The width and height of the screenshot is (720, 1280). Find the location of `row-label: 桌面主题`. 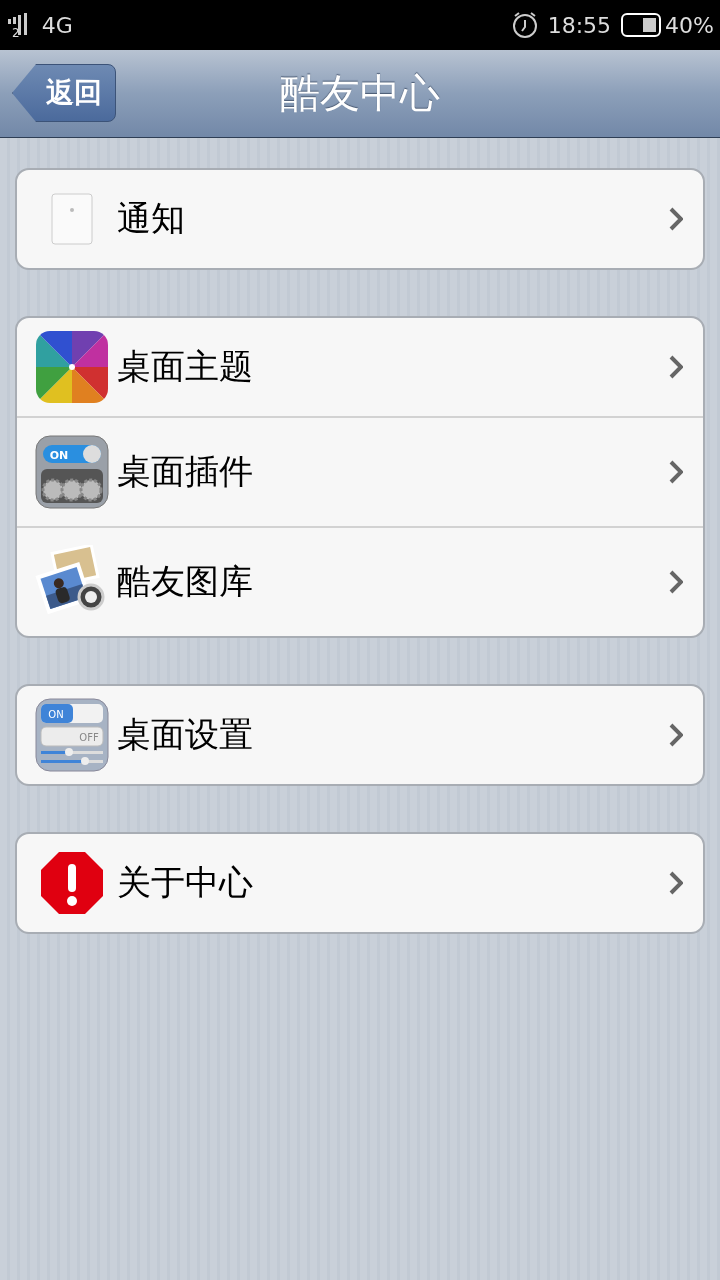

row-label: 桌面主题 is located at coordinates (185, 366).